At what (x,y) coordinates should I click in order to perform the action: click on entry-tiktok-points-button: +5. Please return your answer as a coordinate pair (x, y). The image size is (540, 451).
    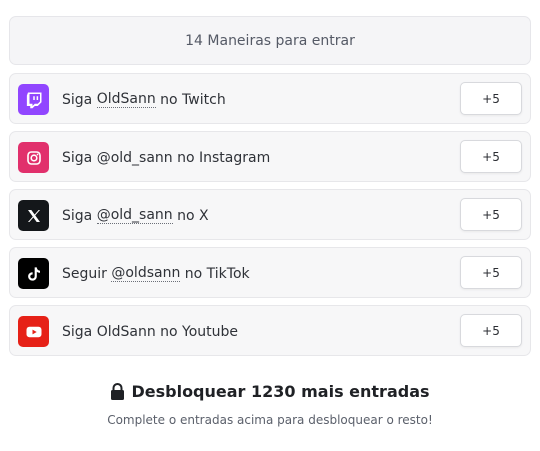
    Looking at the image, I should click on (491, 272).